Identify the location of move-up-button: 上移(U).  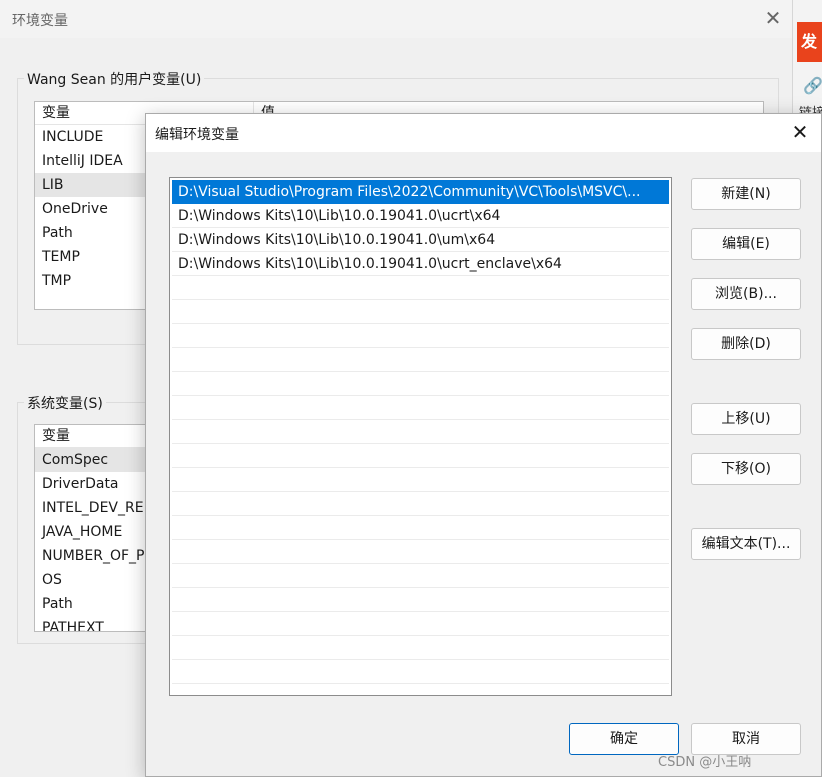
(746, 419).